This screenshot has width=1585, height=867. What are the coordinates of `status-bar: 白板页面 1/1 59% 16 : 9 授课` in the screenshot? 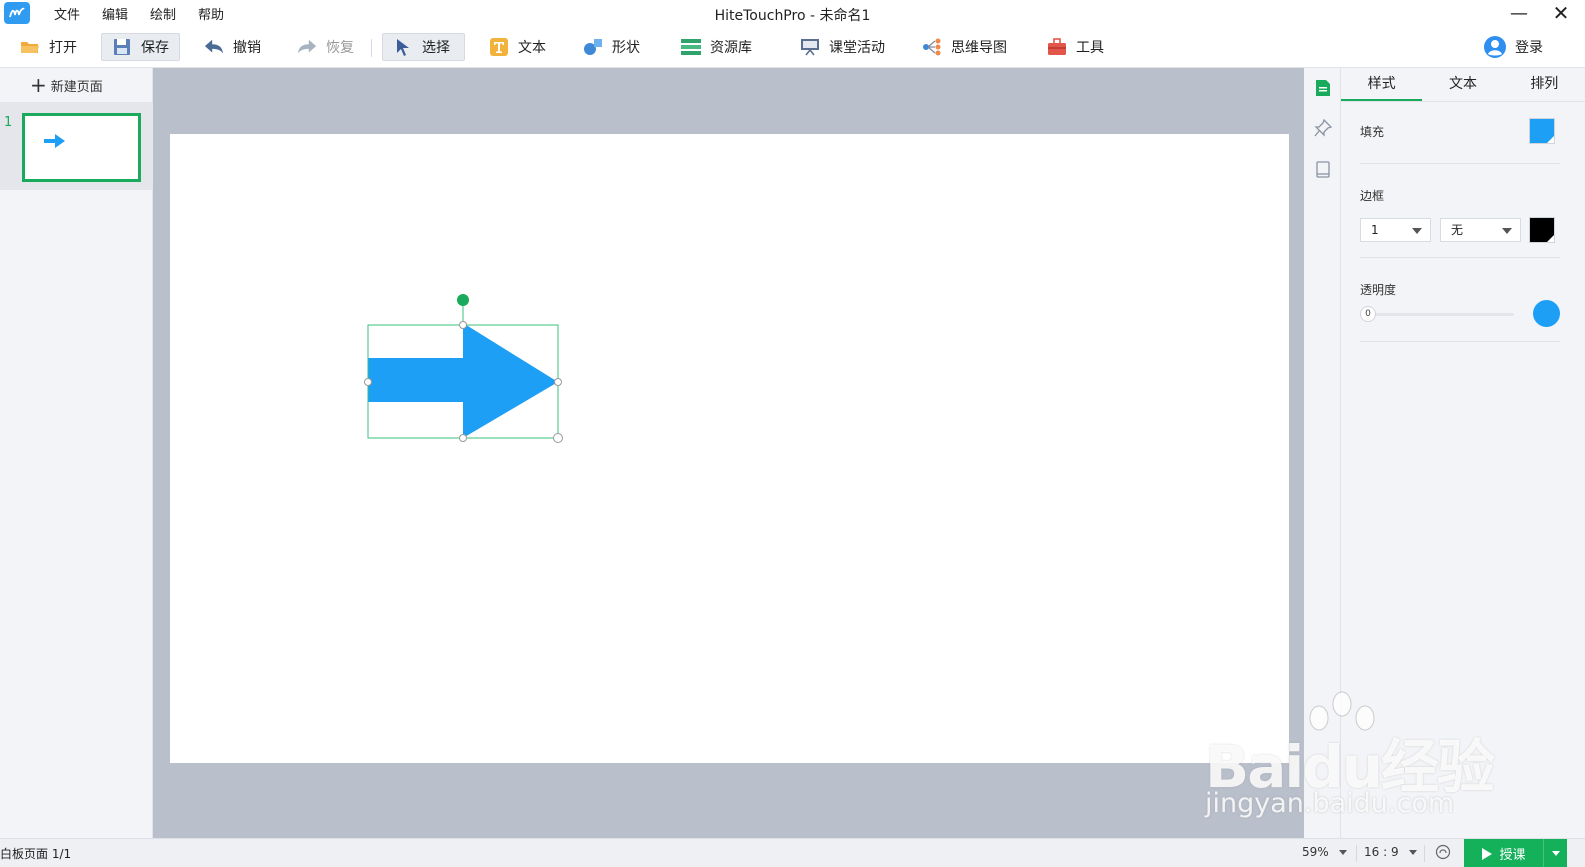 It's located at (792, 852).